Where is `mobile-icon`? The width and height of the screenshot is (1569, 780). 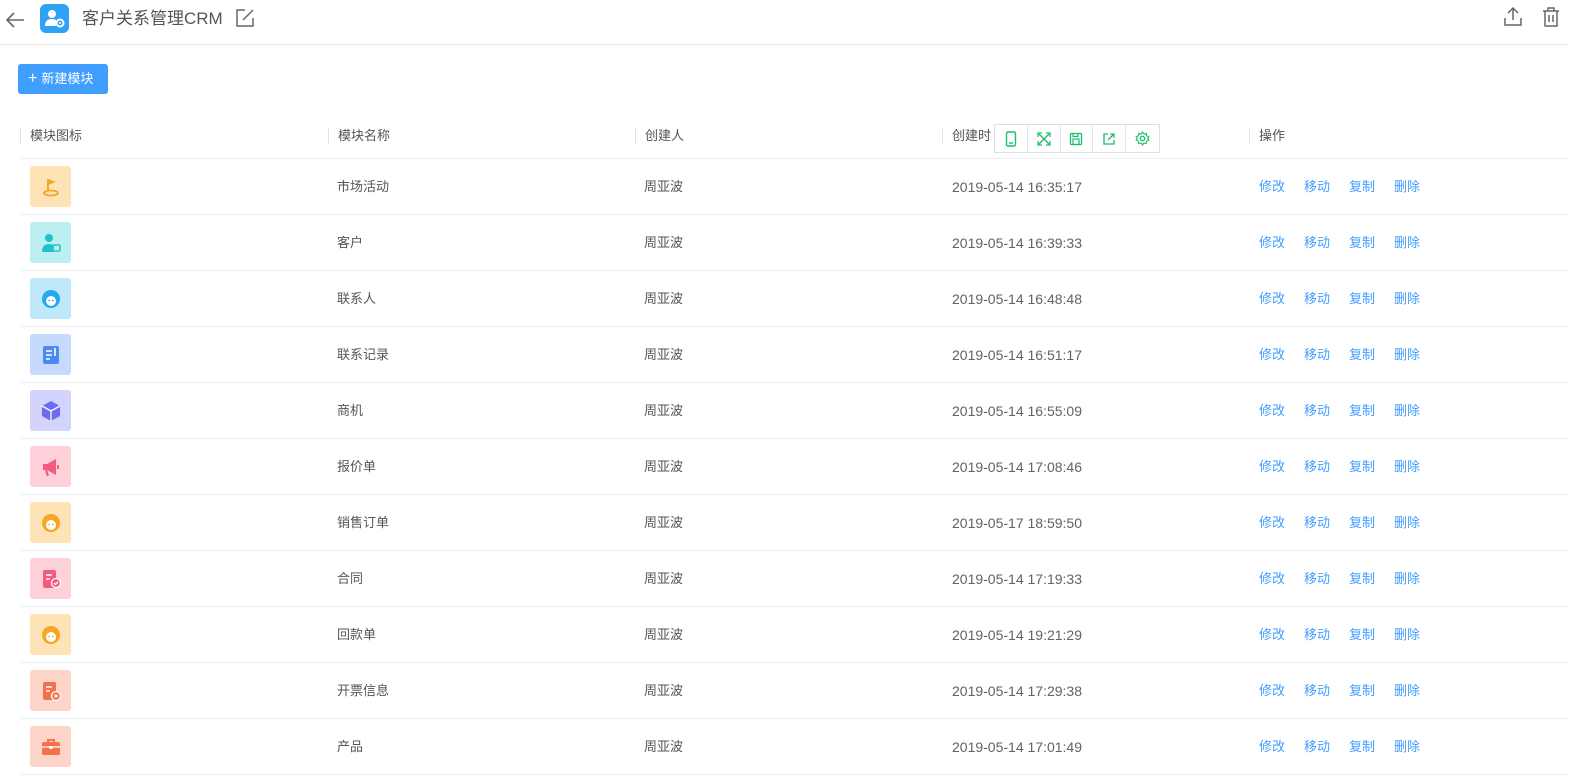
mobile-icon is located at coordinates (1011, 138).